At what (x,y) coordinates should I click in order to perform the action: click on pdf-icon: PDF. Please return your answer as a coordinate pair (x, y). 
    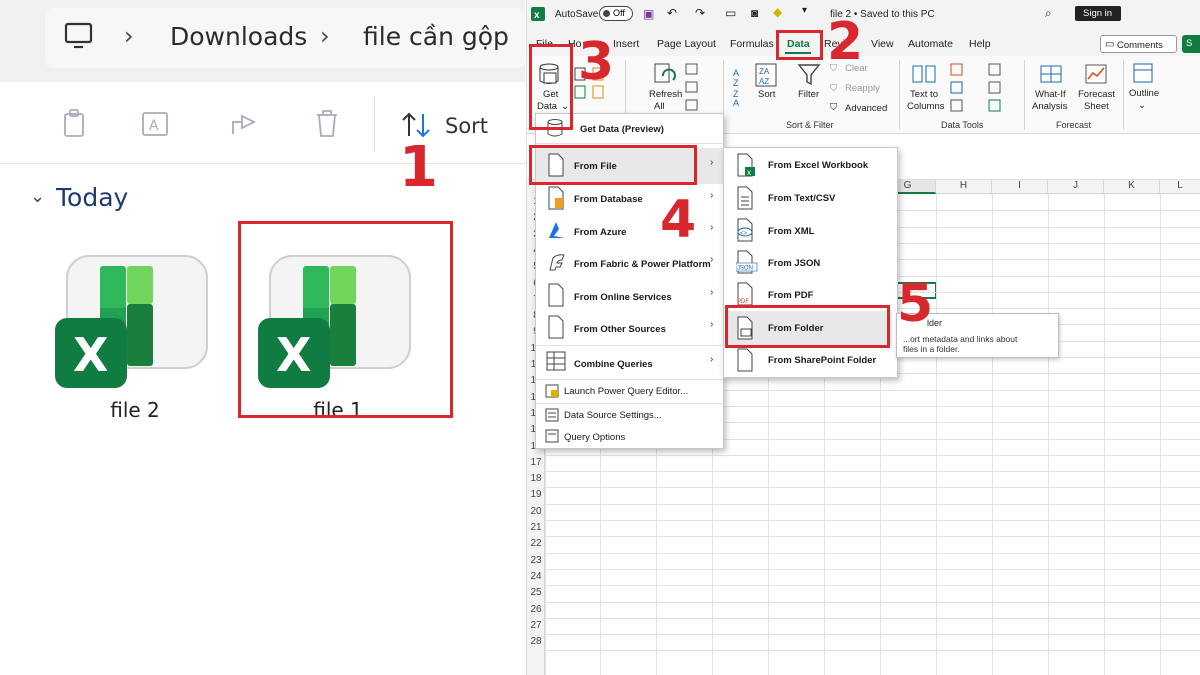
    Looking at the image, I should click on (745, 294).